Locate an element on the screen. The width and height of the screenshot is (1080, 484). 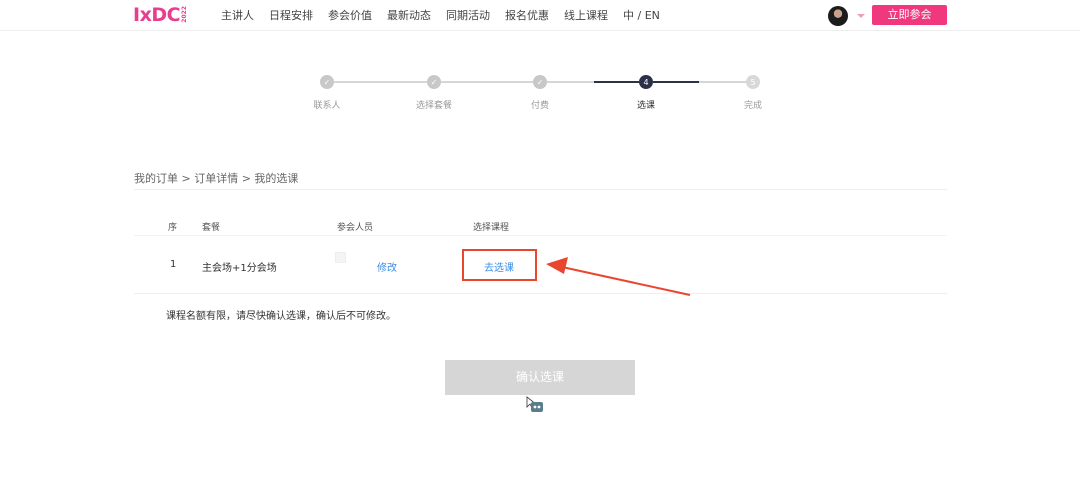
step-label-complete: 完成 is located at coordinates (752, 106).